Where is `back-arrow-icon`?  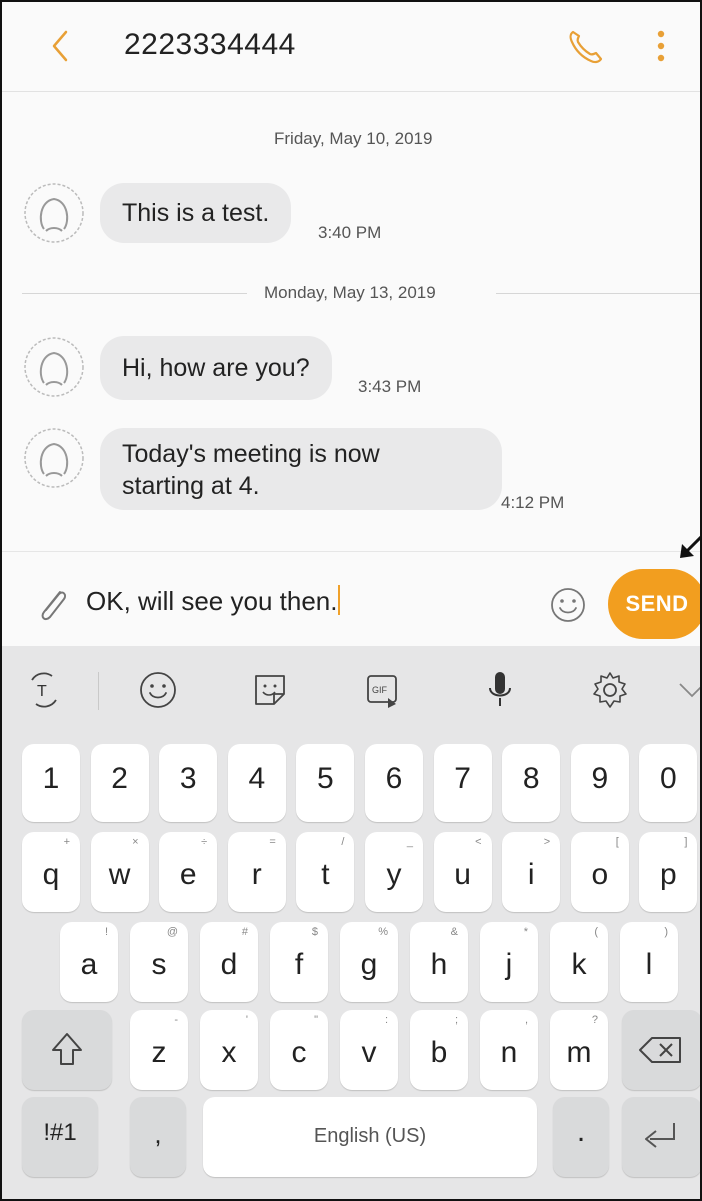 back-arrow-icon is located at coordinates (62, 46).